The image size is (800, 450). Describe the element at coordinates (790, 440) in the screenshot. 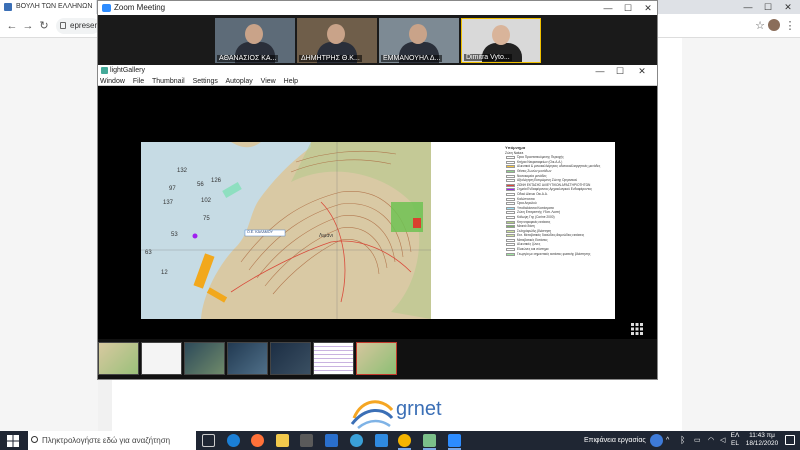

I see `notification-center-icon` at that location.